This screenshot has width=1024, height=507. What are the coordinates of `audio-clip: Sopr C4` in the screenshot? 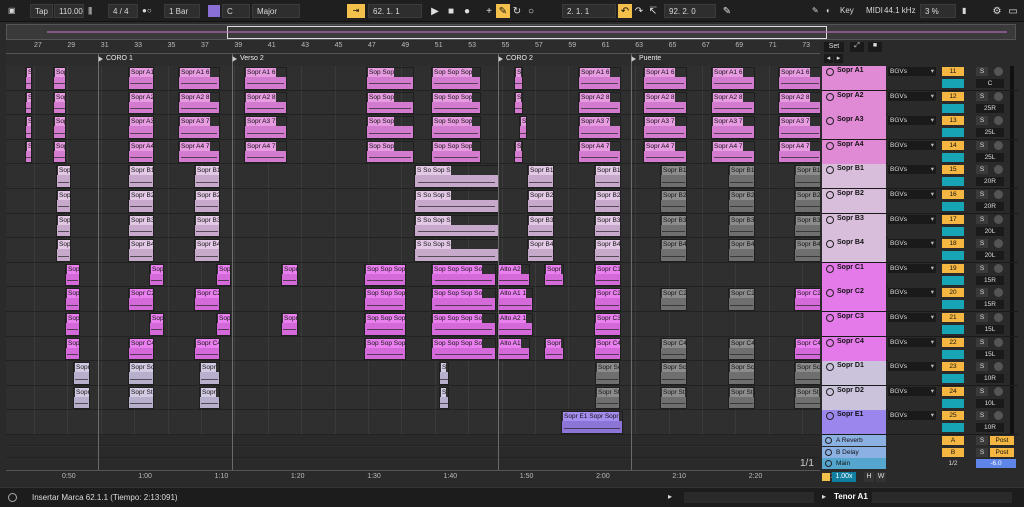 It's located at (741, 349).